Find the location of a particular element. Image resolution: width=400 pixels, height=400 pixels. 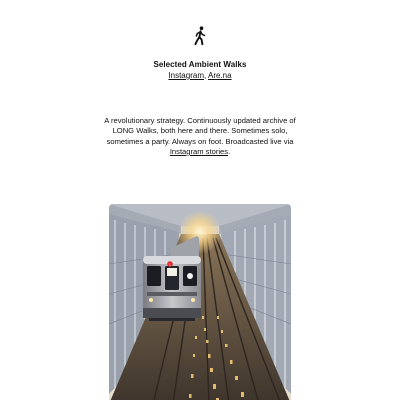

instagram-link: Instagram is located at coordinates (186, 75).